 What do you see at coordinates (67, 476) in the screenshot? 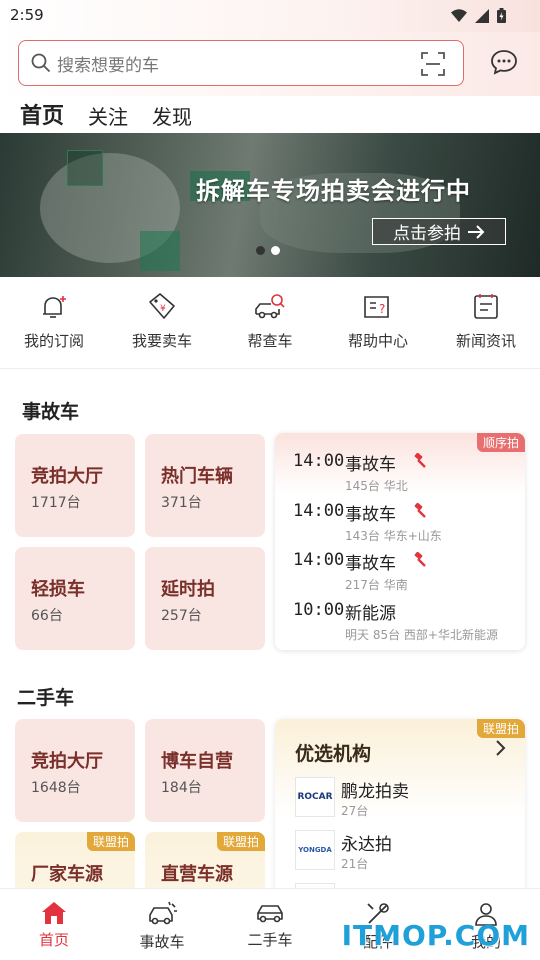
I see `card-title: 竞拍大厅` at bounding box center [67, 476].